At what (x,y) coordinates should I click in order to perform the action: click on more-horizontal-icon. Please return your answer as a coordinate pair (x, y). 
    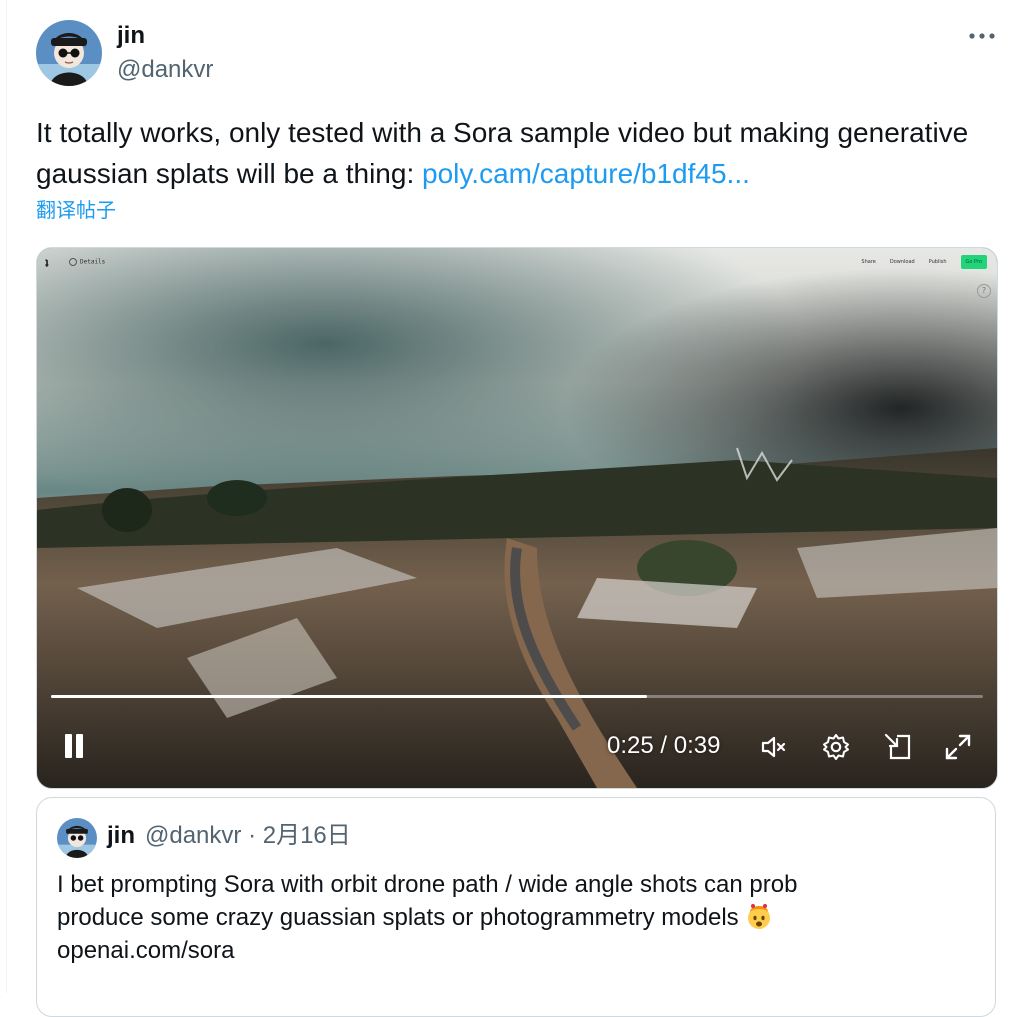
    Looking at the image, I should click on (982, 36).